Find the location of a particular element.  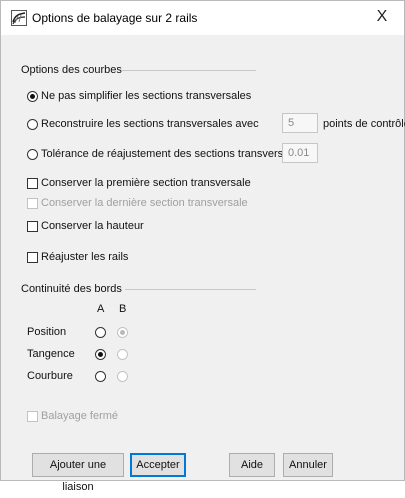

window-title: Options de balayage sur 2 rails is located at coordinates (115, 18).